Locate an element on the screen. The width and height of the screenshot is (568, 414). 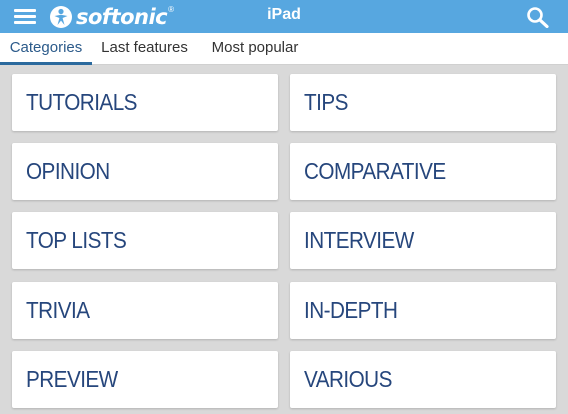
category-label: IN-DEPTH is located at coordinates (351, 310).